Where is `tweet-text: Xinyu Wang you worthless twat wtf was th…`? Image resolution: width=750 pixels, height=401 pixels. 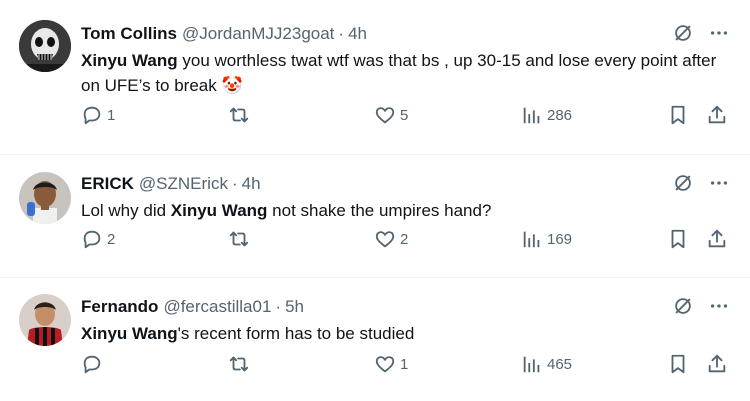
tweet-text: Xinyu Wang you worthless twat wtf was th… is located at coordinates (405, 73).